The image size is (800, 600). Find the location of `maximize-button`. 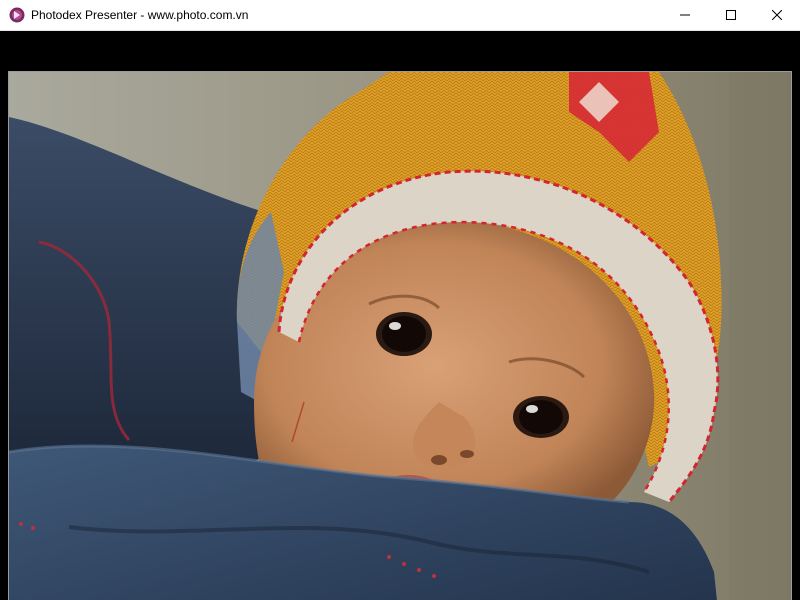

maximize-button is located at coordinates (731, 15).